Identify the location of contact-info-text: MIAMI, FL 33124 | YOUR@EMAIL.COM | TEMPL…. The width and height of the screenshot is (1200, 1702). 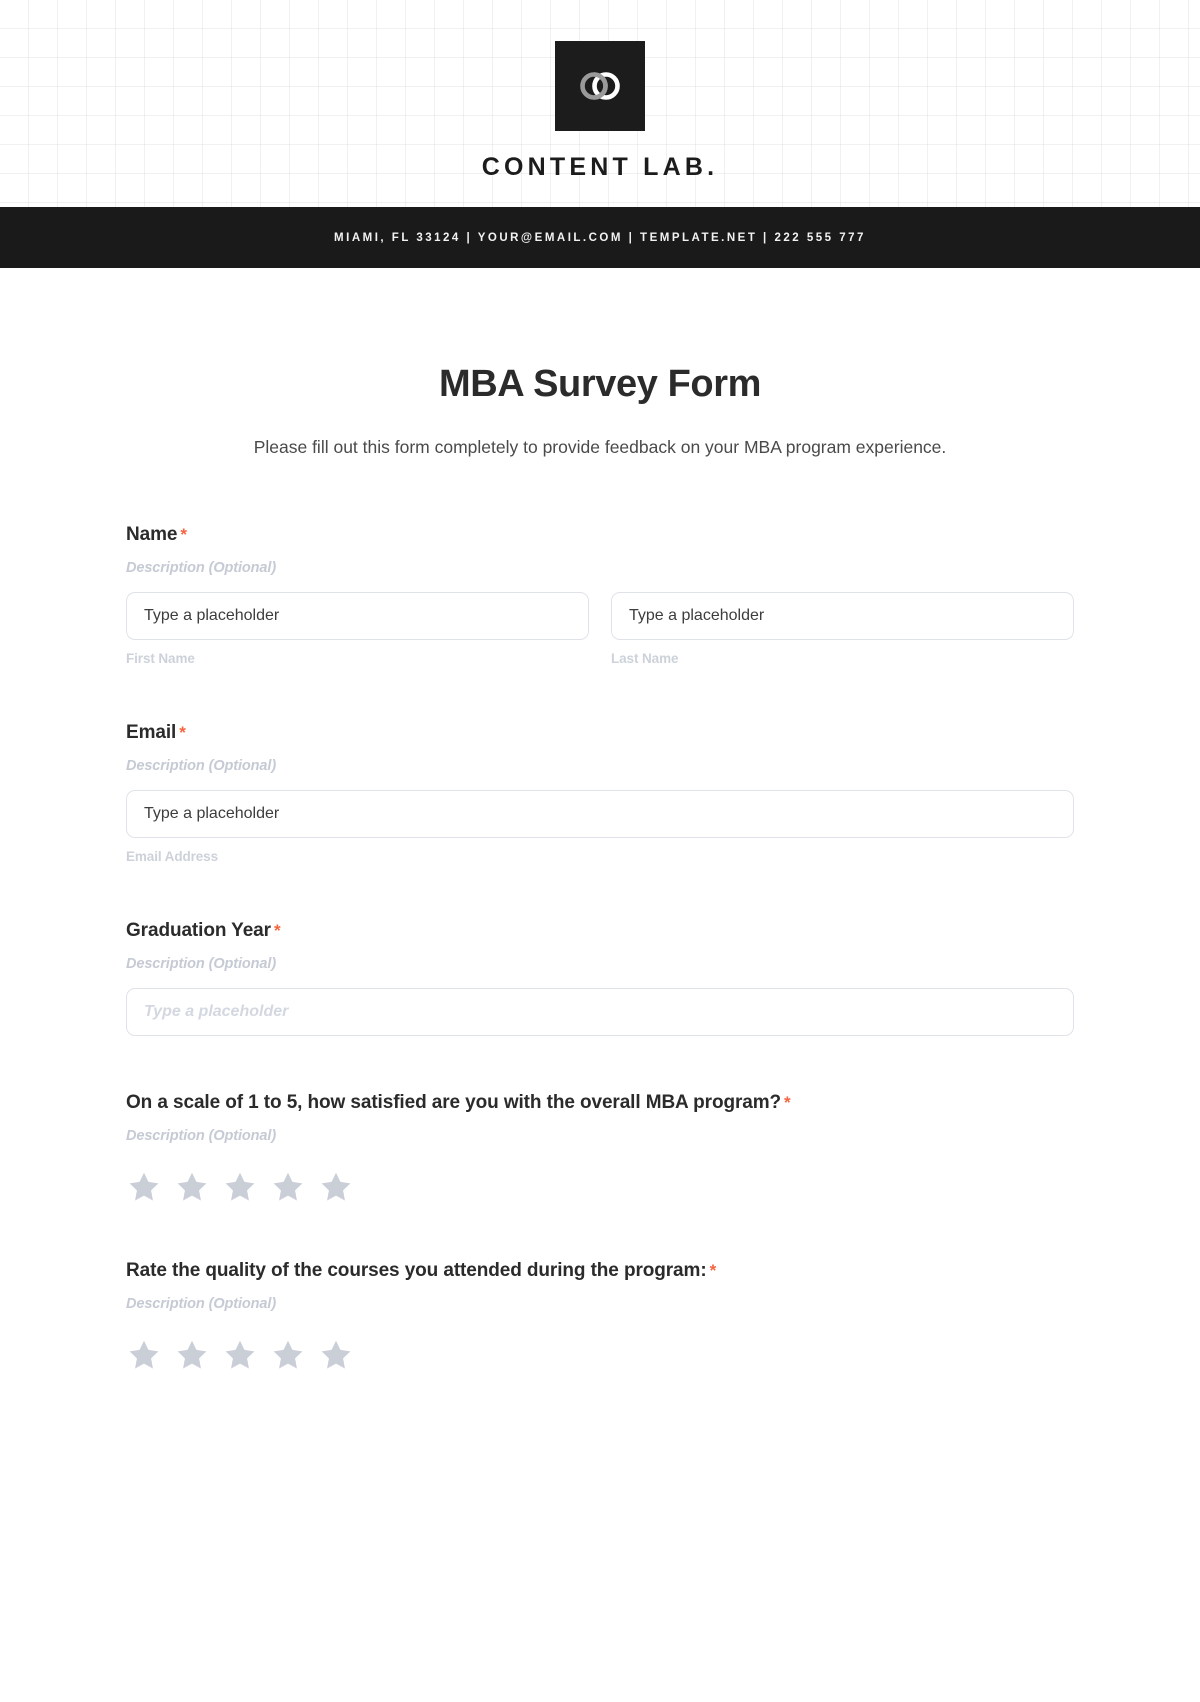
(600, 237).